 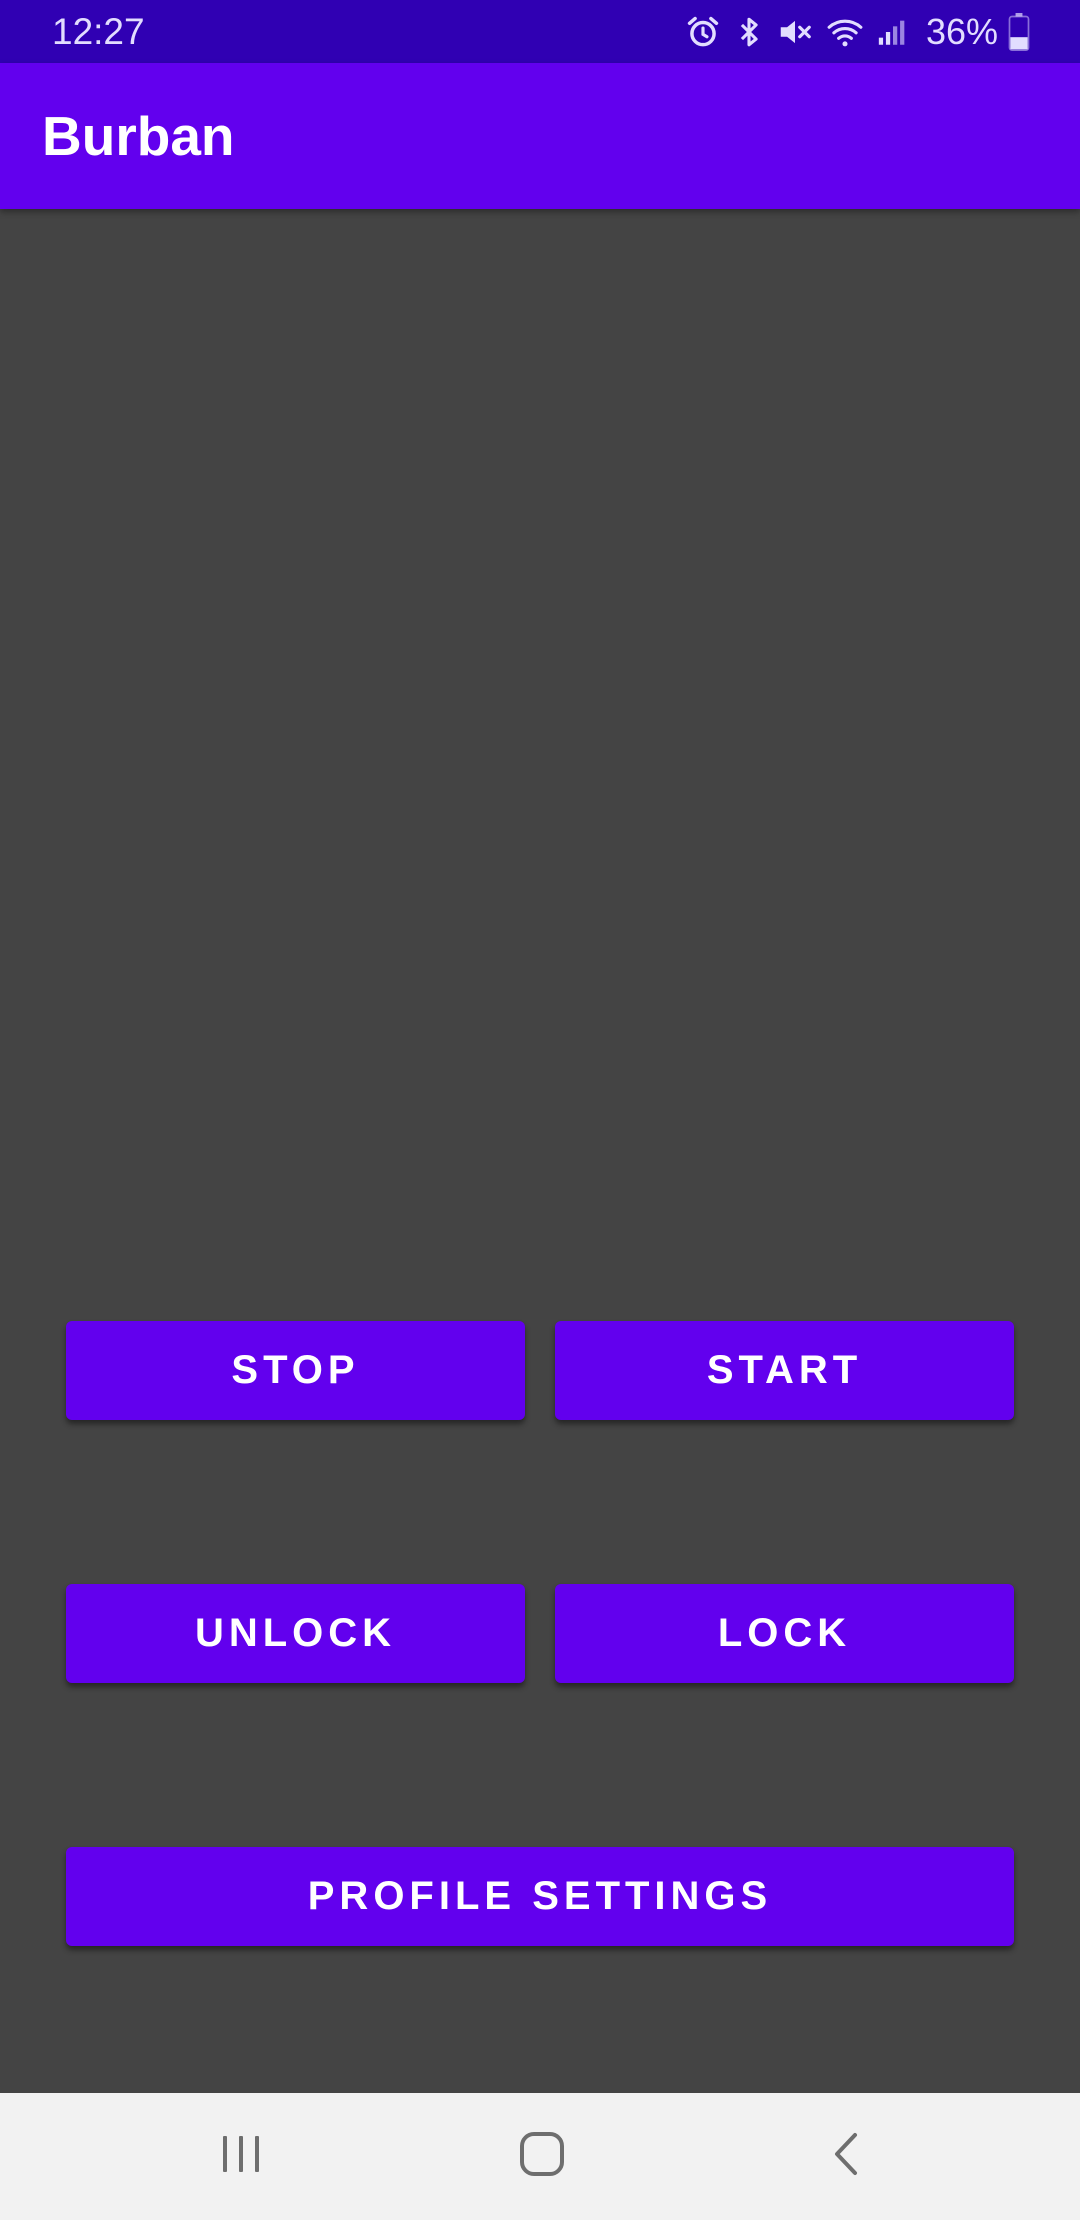 What do you see at coordinates (138, 136) in the screenshot?
I see `app-title: Burban` at bounding box center [138, 136].